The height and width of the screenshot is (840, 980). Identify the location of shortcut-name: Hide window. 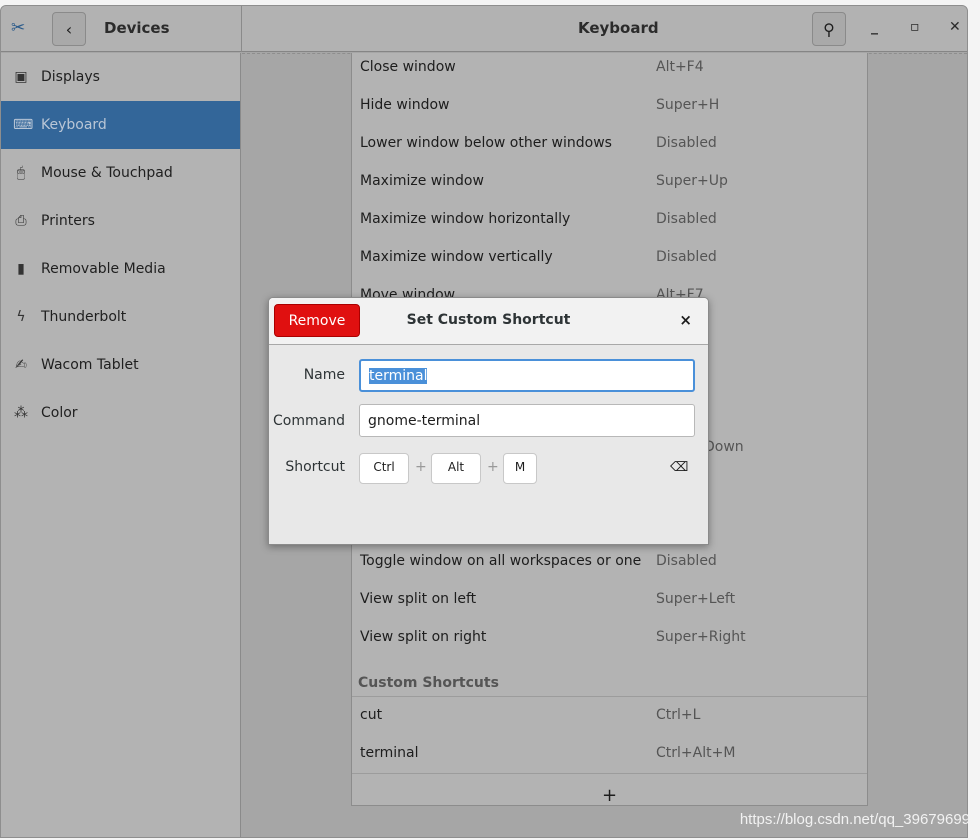
(405, 105).